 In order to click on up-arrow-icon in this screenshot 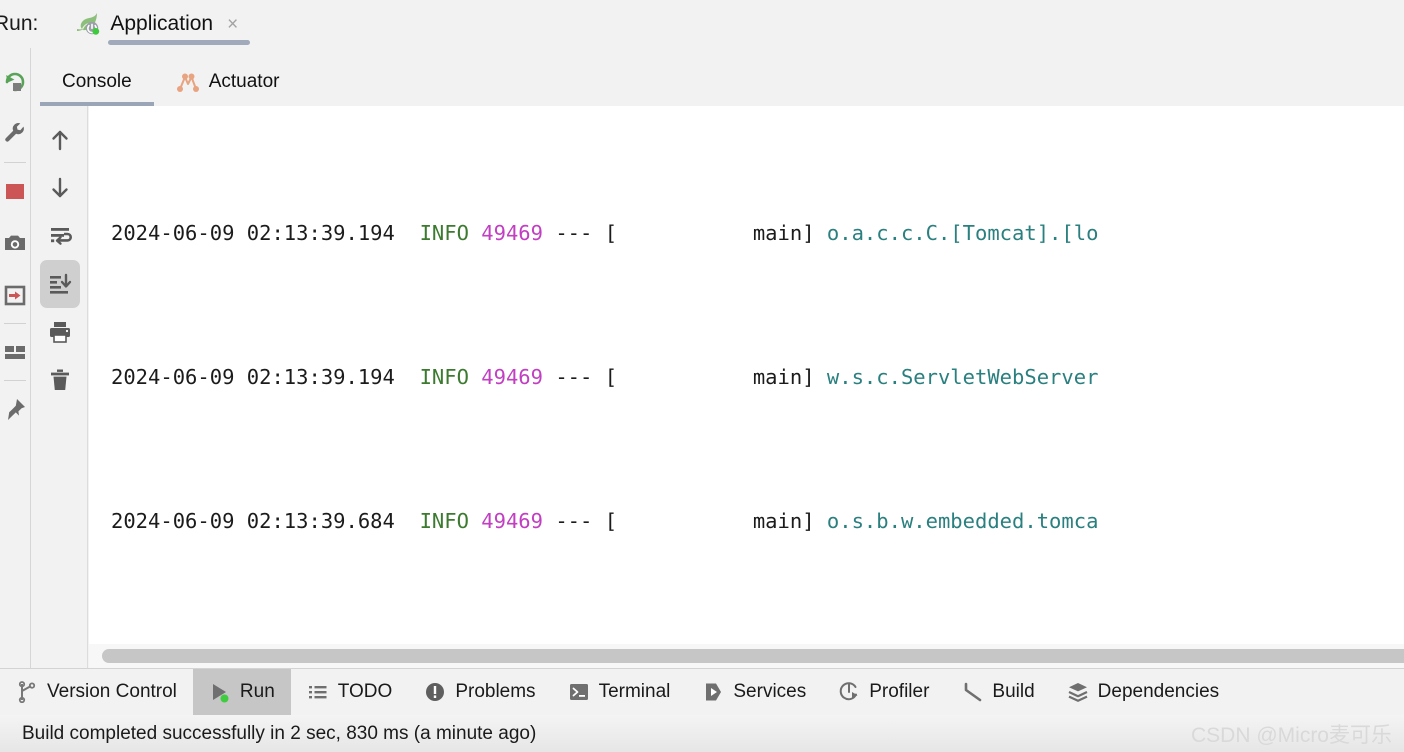, I will do `click(60, 140)`.